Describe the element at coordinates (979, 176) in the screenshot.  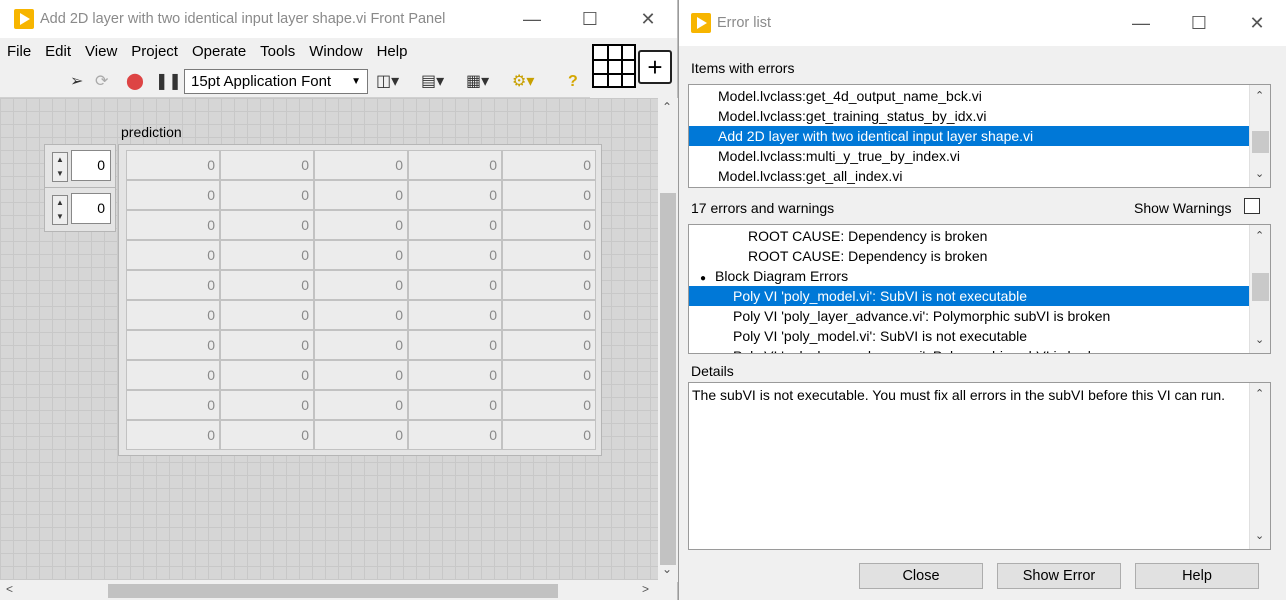
I see `error-item-row: Model.lvclass:get_all_index.vi` at that location.